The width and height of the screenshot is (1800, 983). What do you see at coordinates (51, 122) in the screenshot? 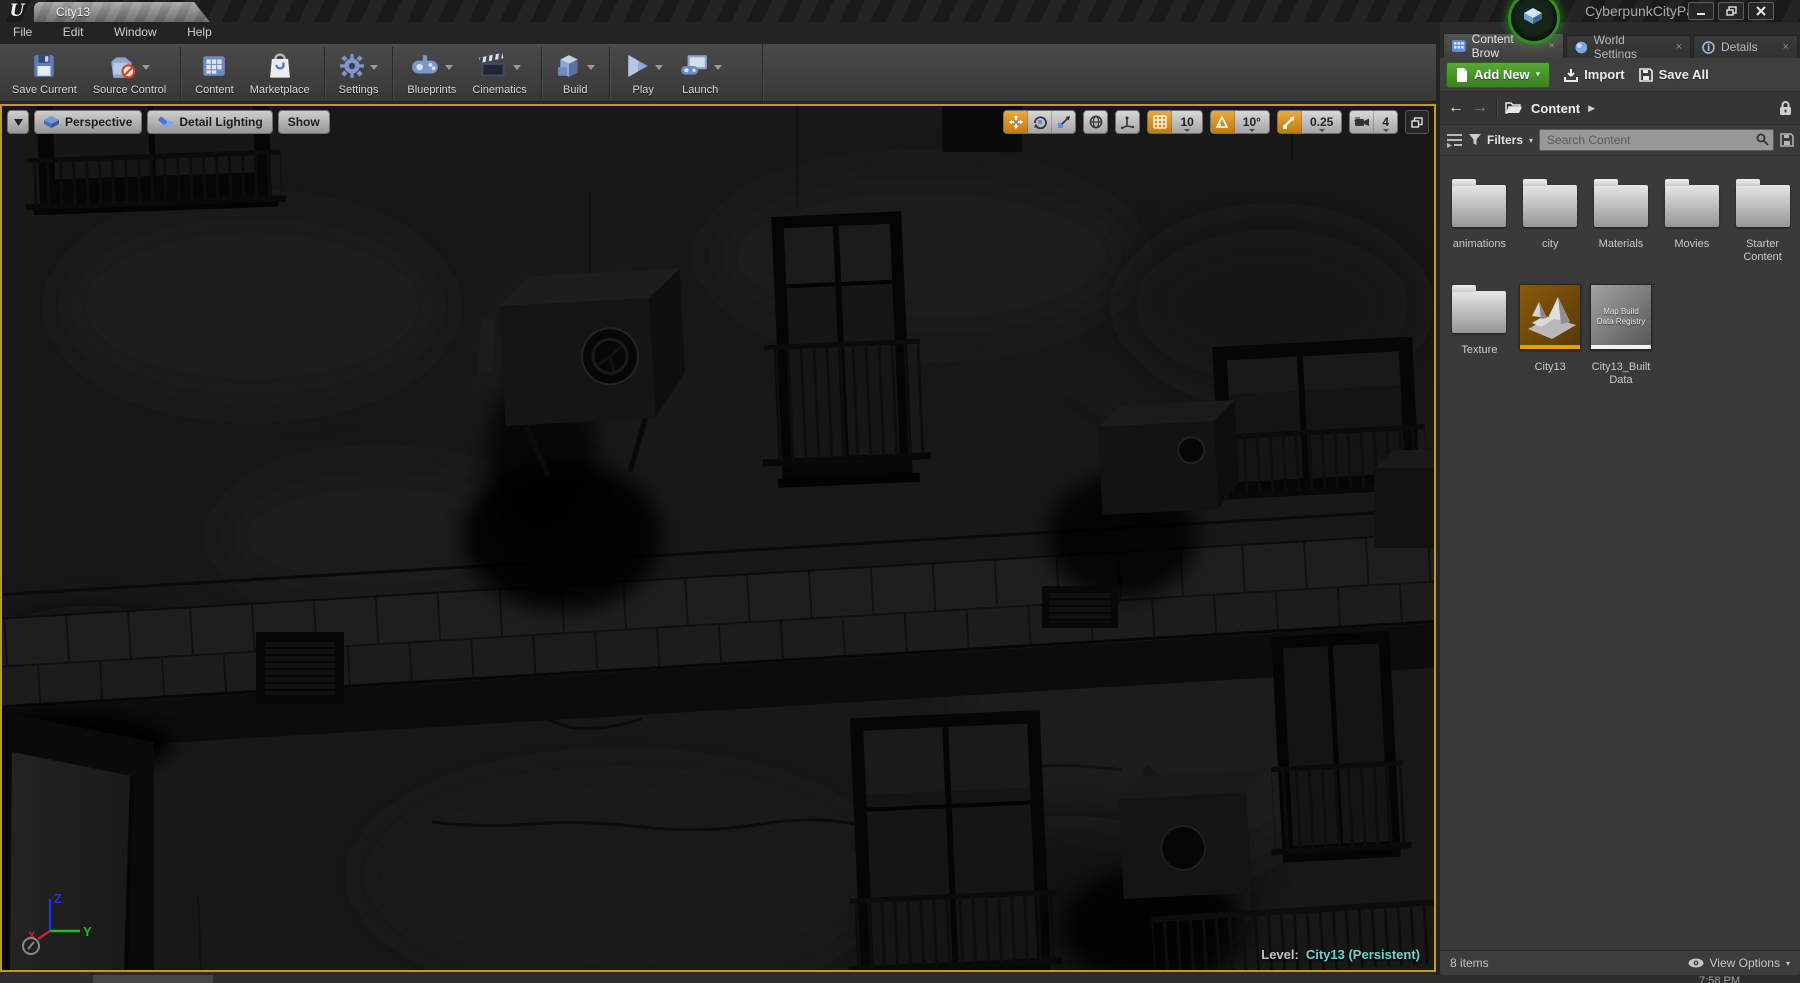
I see `perspective-icon` at bounding box center [51, 122].